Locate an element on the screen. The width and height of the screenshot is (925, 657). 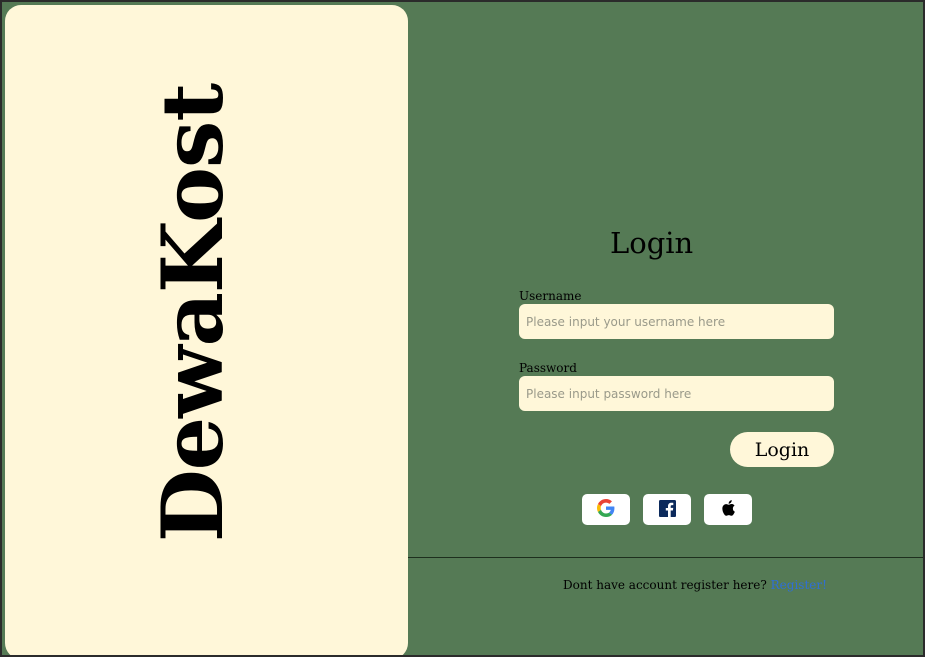
google-icon is located at coordinates (606, 509).